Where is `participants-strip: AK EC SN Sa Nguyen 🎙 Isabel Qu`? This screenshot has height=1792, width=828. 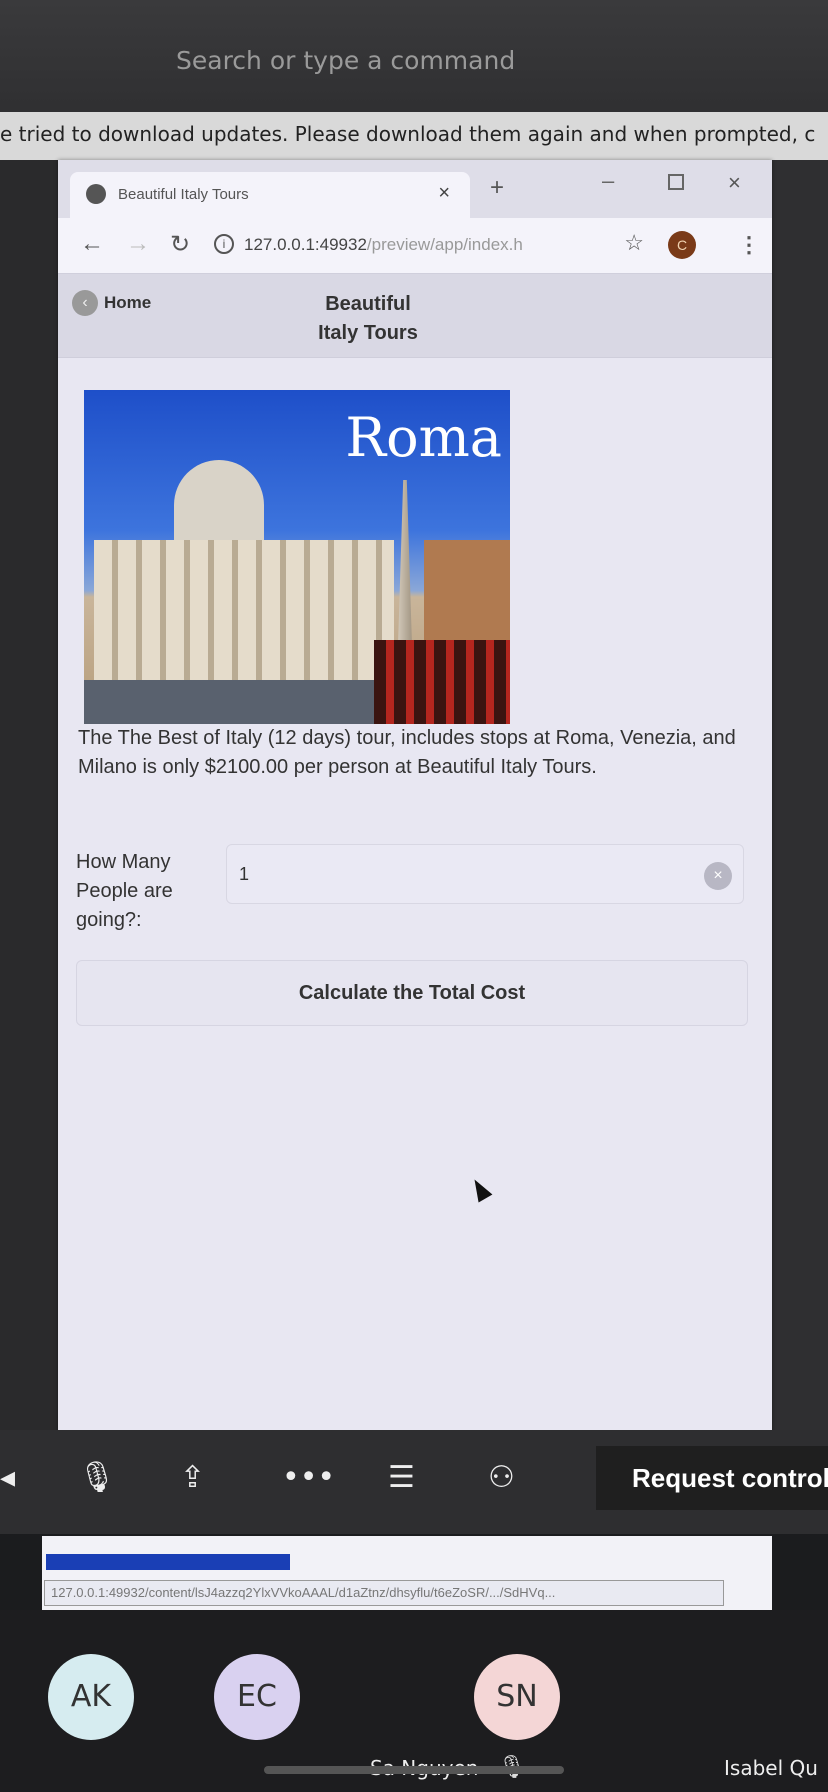 participants-strip: AK EC SN Sa Nguyen 🎙 Isabel Qu is located at coordinates (414, 1701).